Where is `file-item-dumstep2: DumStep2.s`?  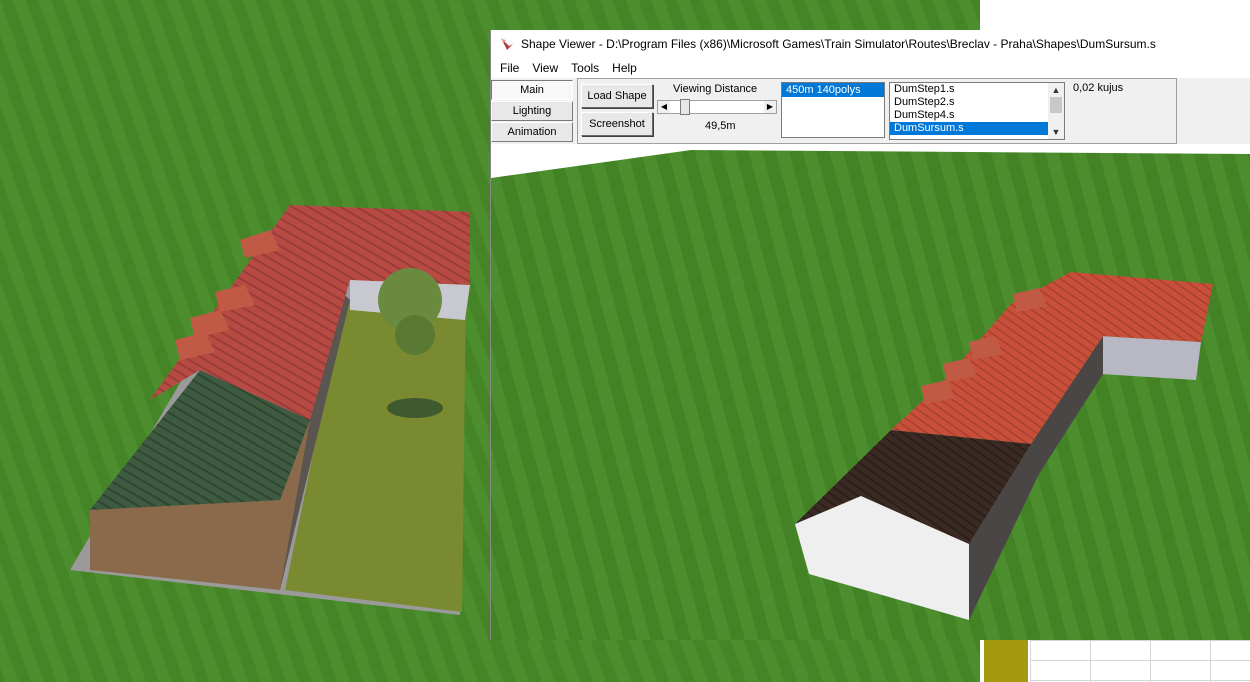
file-item-dumstep2: DumStep2.s is located at coordinates (969, 102).